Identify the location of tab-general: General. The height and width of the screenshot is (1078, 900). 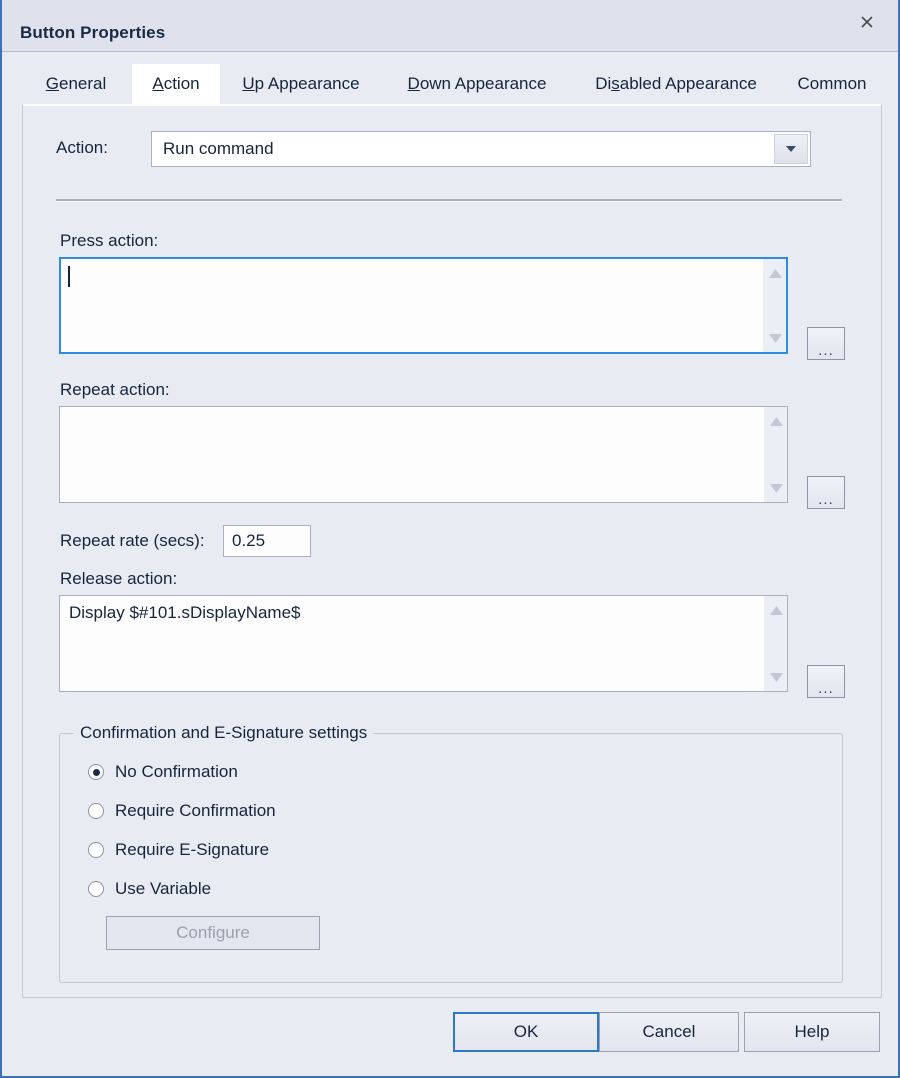
(76, 84).